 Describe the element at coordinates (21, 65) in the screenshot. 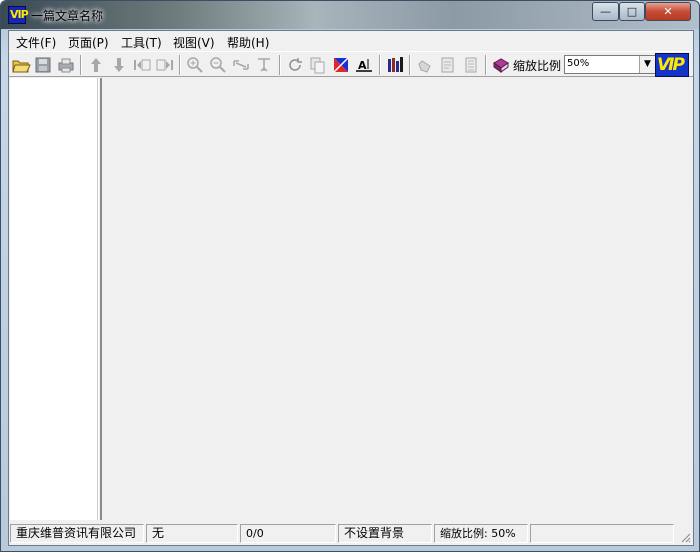

I see `open-folder-icon` at that location.